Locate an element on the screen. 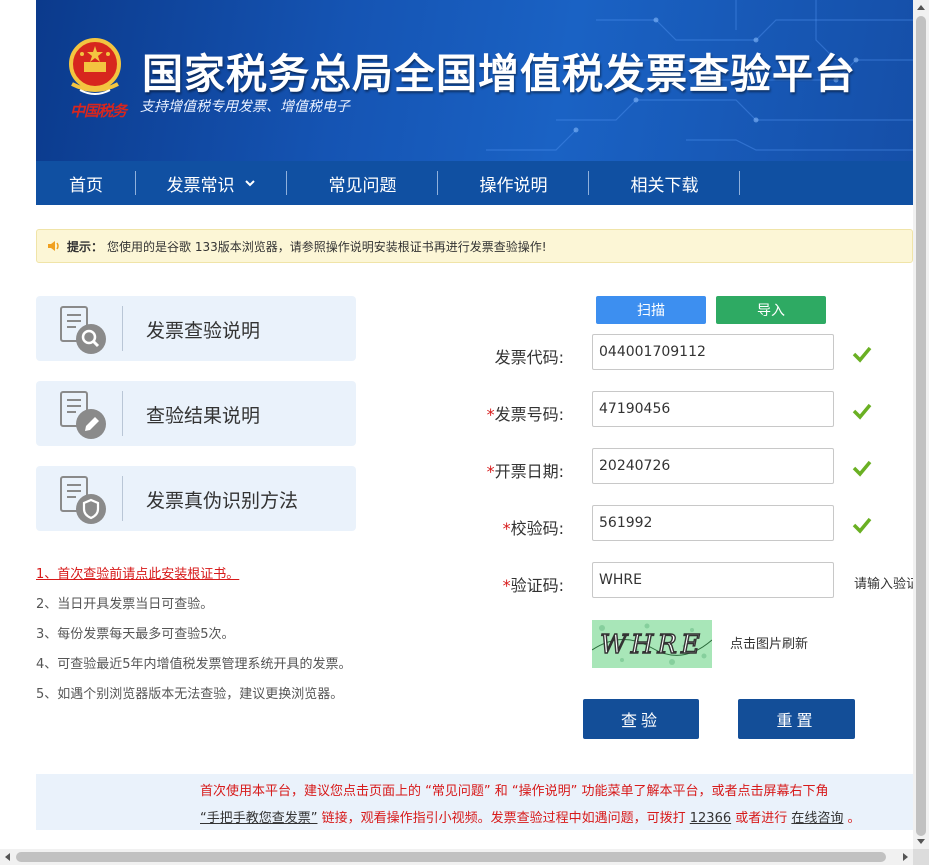  card-verification-guide: 发票查验说明 is located at coordinates (196, 328).